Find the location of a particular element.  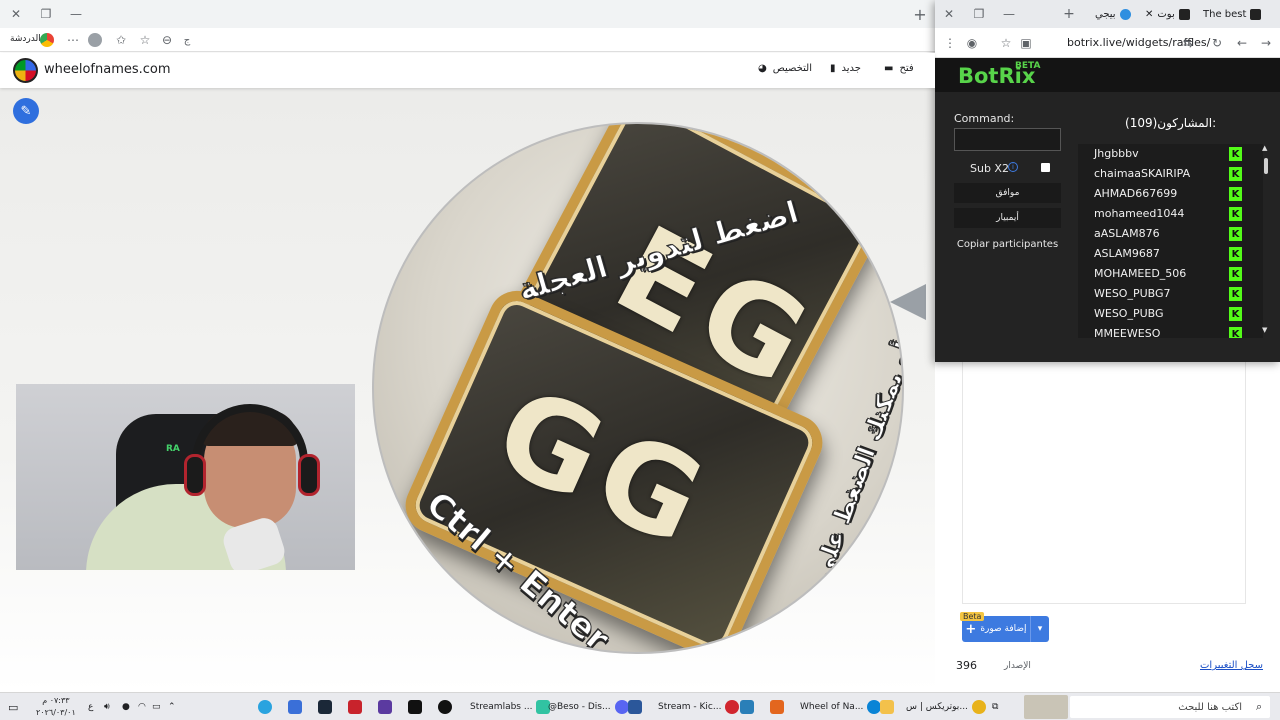

tab-kick: The best is located at coordinates (1239, 14).